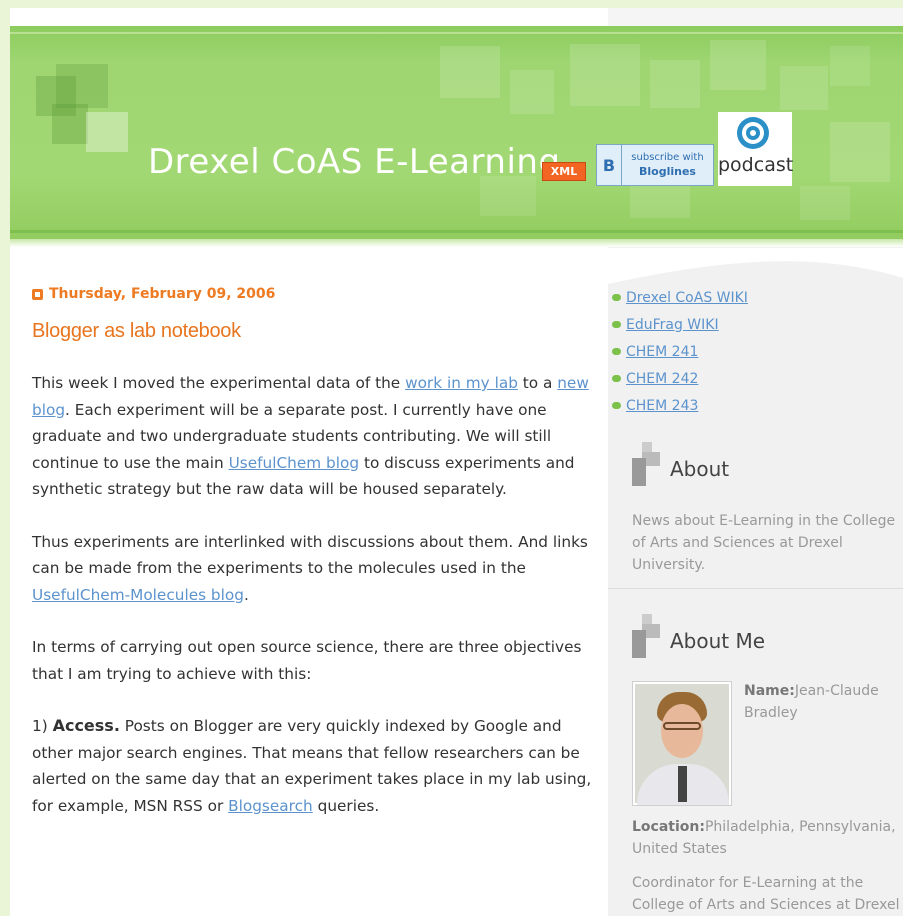 The height and width of the screenshot is (916, 903). Describe the element at coordinates (756, 165) in the screenshot. I see `podcast-label: podcast` at that location.